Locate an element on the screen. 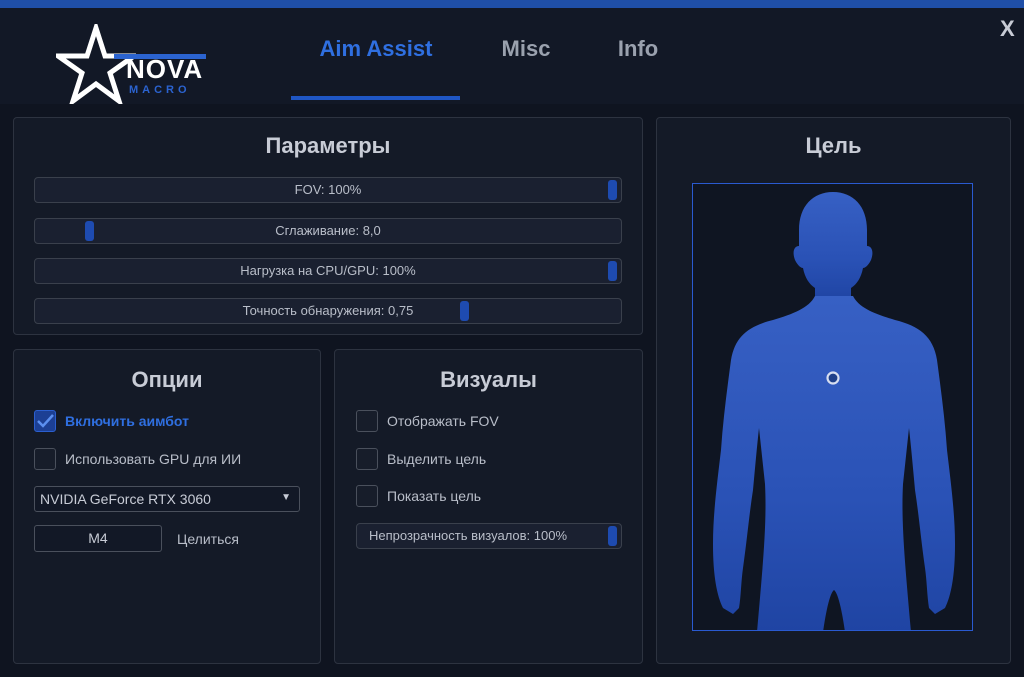 Image resolution: width=1024 pixels, height=677 pixels. use-gpu-label: Использовать GPU для ИИ is located at coordinates (153, 459).